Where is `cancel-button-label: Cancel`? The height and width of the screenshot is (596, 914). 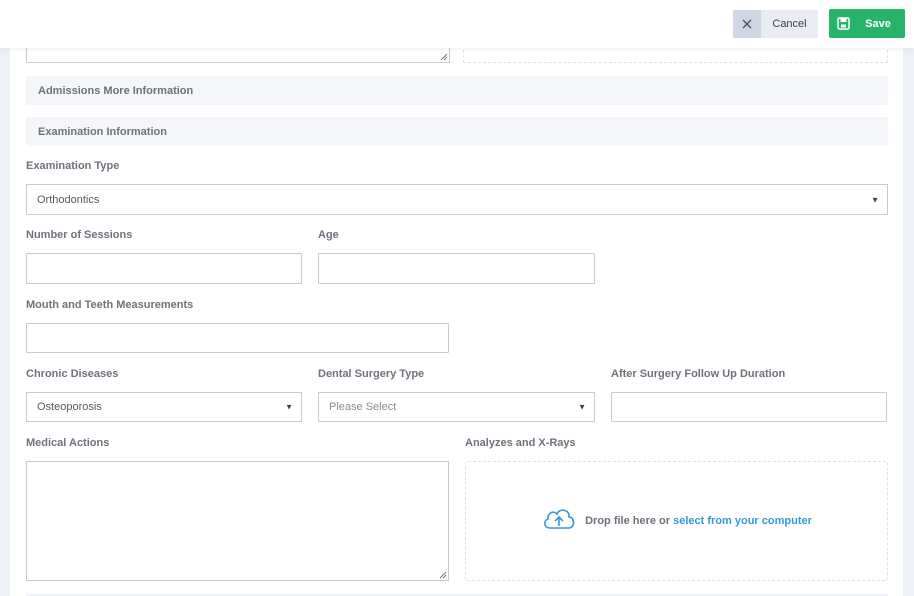
cancel-button-label: Cancel is located at coordinates (789, 24).